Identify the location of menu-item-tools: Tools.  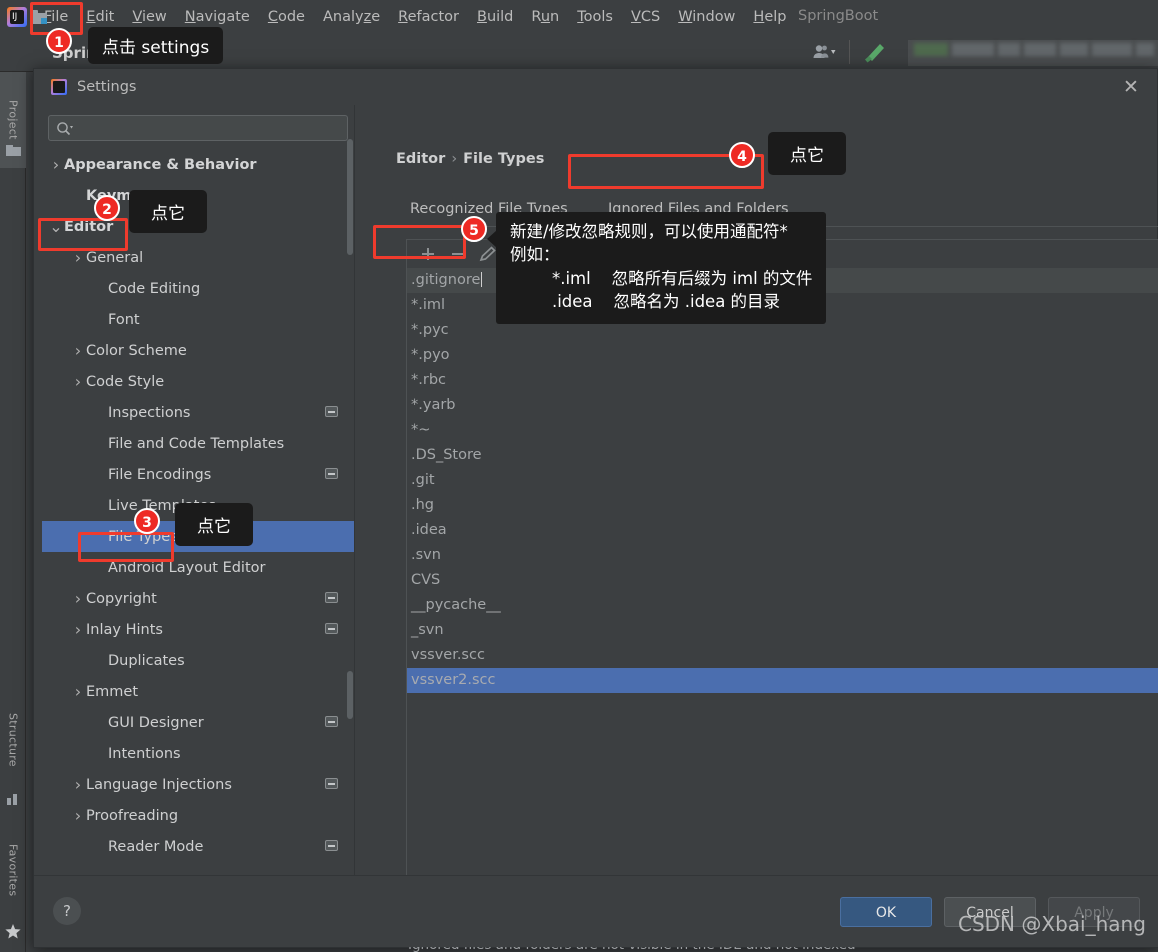
(595, 17).